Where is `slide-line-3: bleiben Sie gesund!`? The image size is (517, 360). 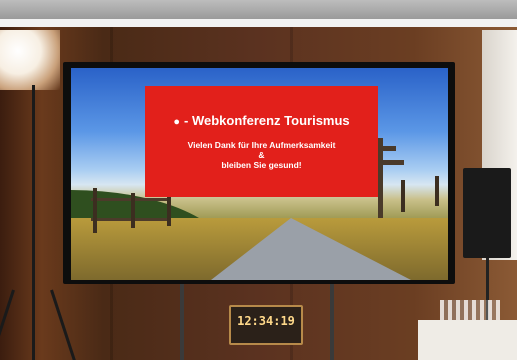 slide-line-3: bleiben Sie gesund! is located at coordinates (261, 165).